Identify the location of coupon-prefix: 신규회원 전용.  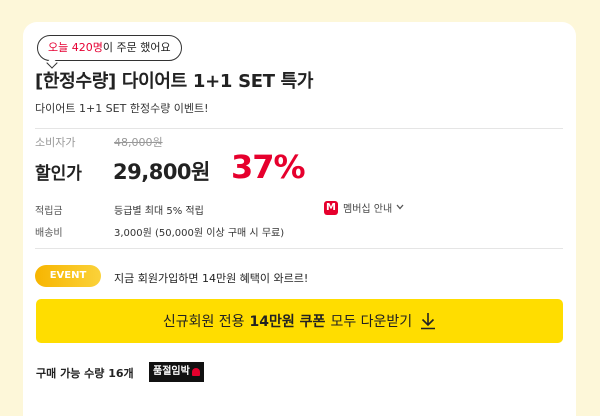
(203, 322).